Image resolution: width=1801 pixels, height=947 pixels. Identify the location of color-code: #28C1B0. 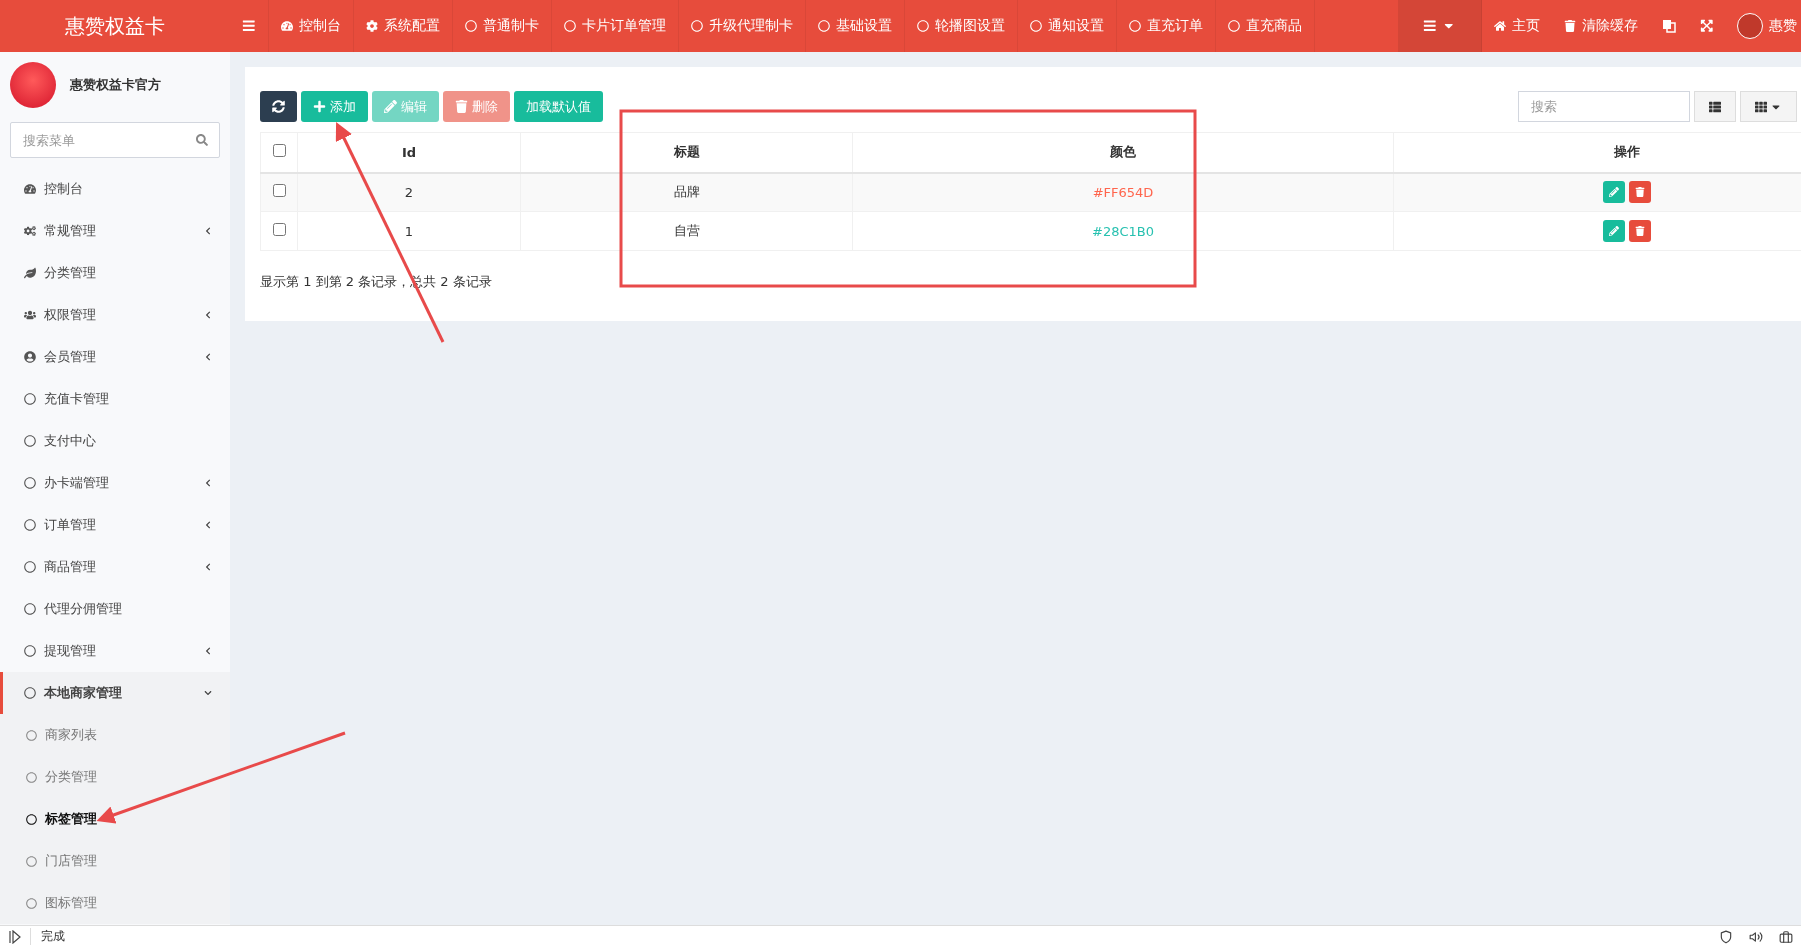
(1123, 231).